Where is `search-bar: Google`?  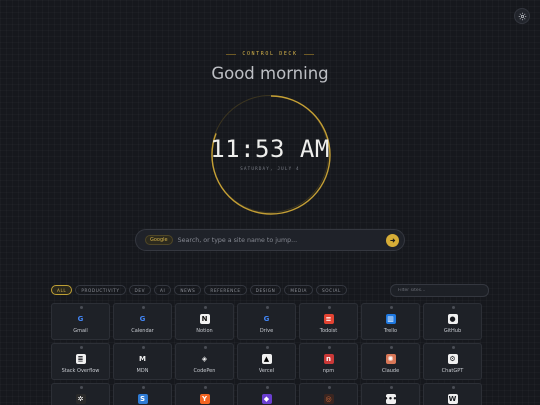 search-bar: Google is located at coordinates (270, 240).